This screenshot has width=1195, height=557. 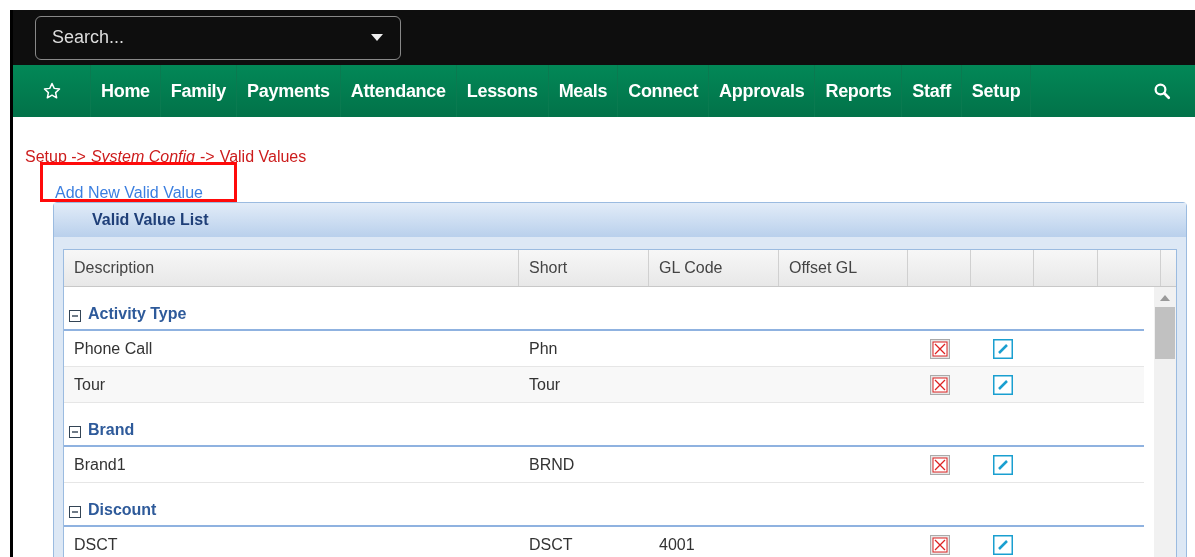 What do you see at coordinates (377, 37) in the screenshot?
I see `dropdown-caret-icon` at bounding box center [377, 37].